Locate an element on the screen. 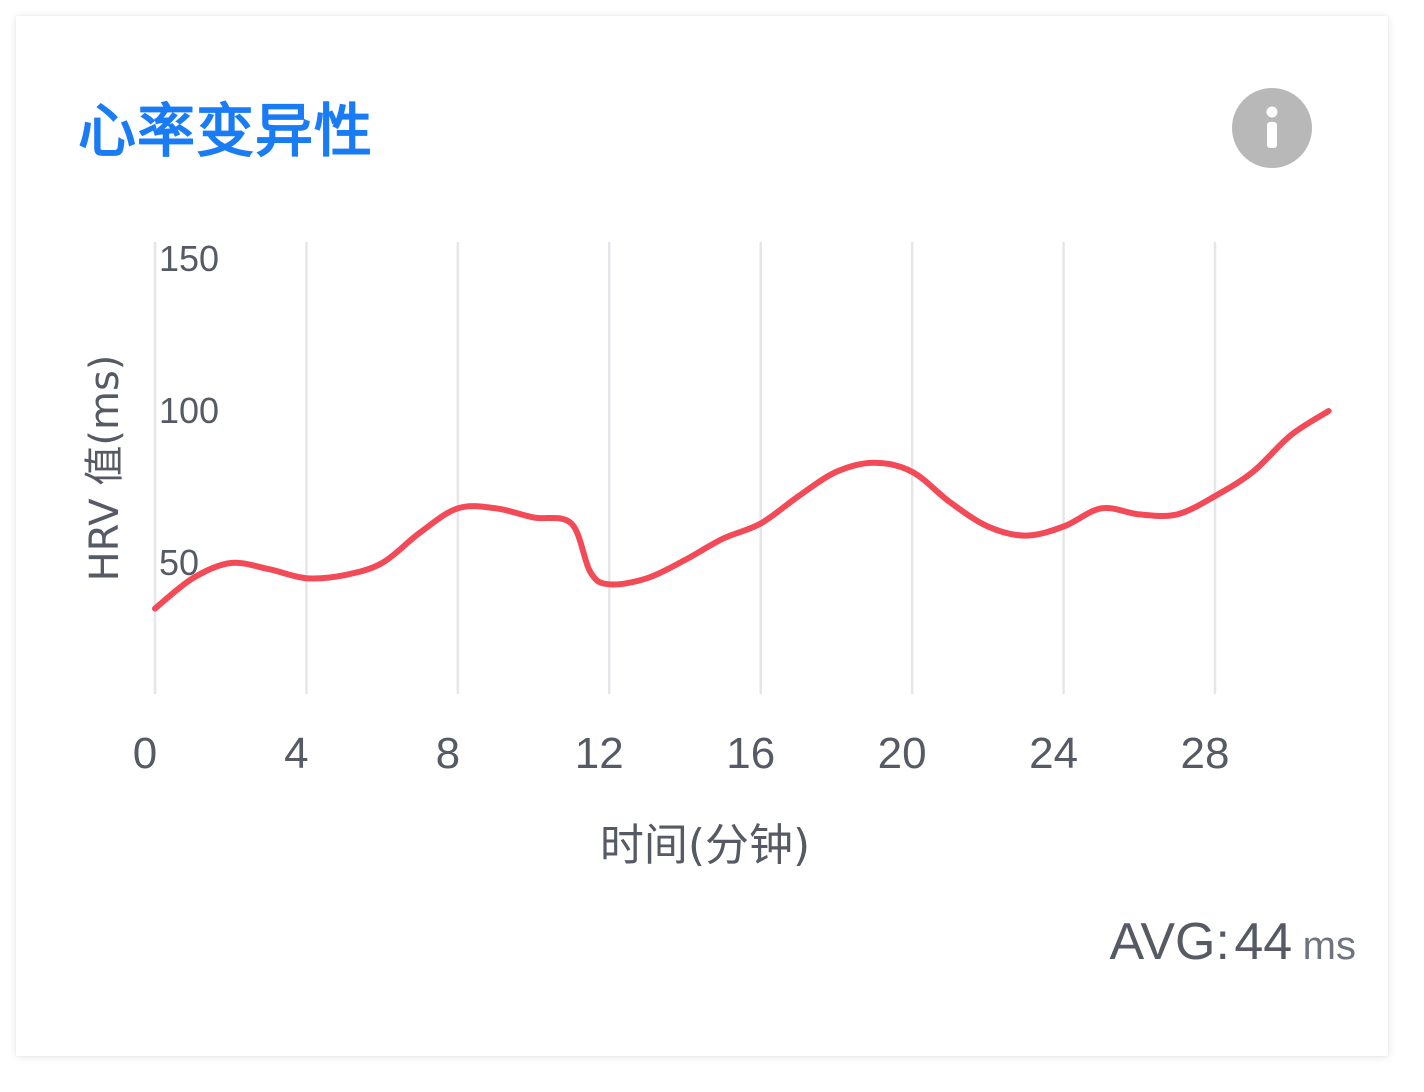 The height and width of the screenshot is (1092, 1424). y-axis-ticks: 50 100 150 is located at coordinates (189, 410).